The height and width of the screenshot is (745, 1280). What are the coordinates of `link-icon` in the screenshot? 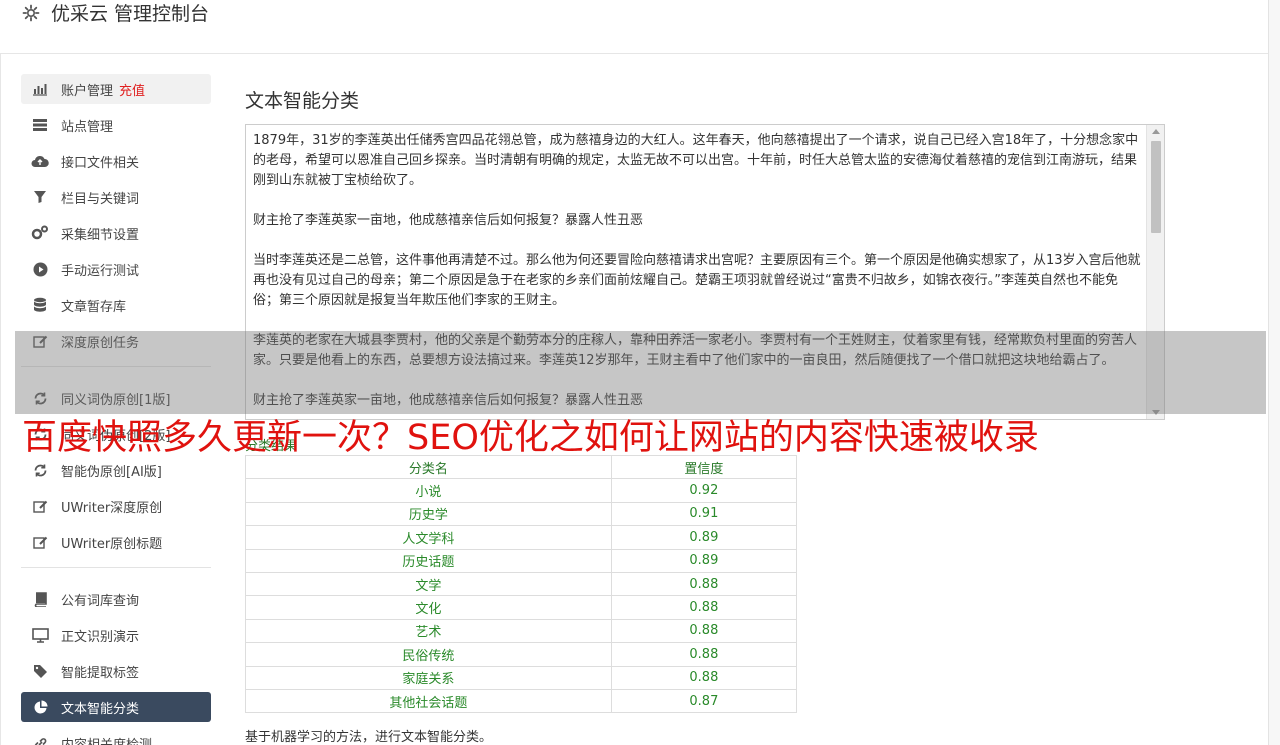 It's located at (40, 739).